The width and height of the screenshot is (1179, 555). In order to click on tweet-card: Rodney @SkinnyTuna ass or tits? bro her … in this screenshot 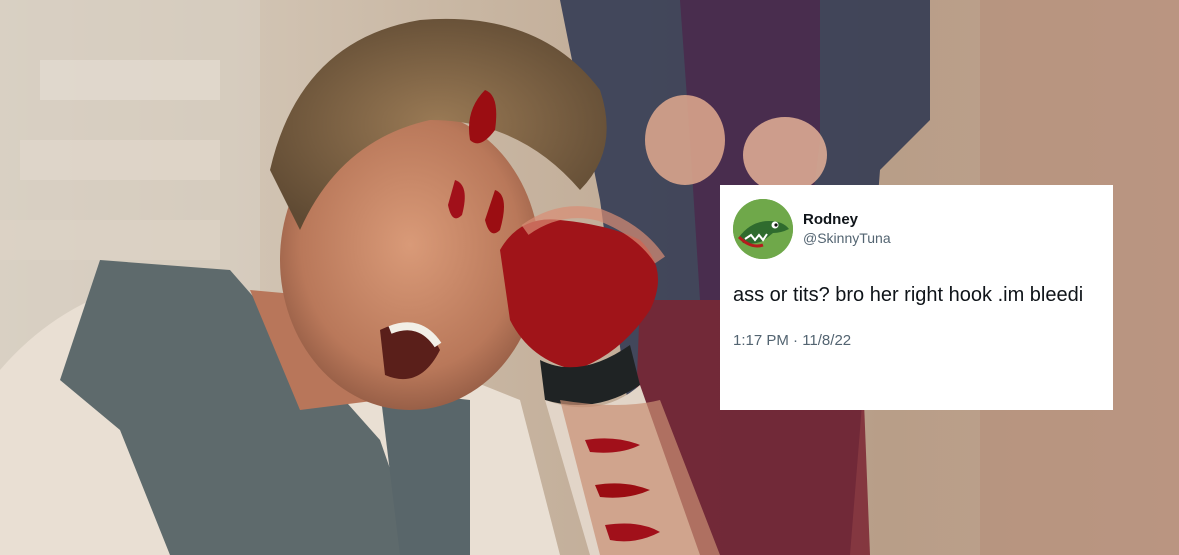, I will do `click(916, 297)`.